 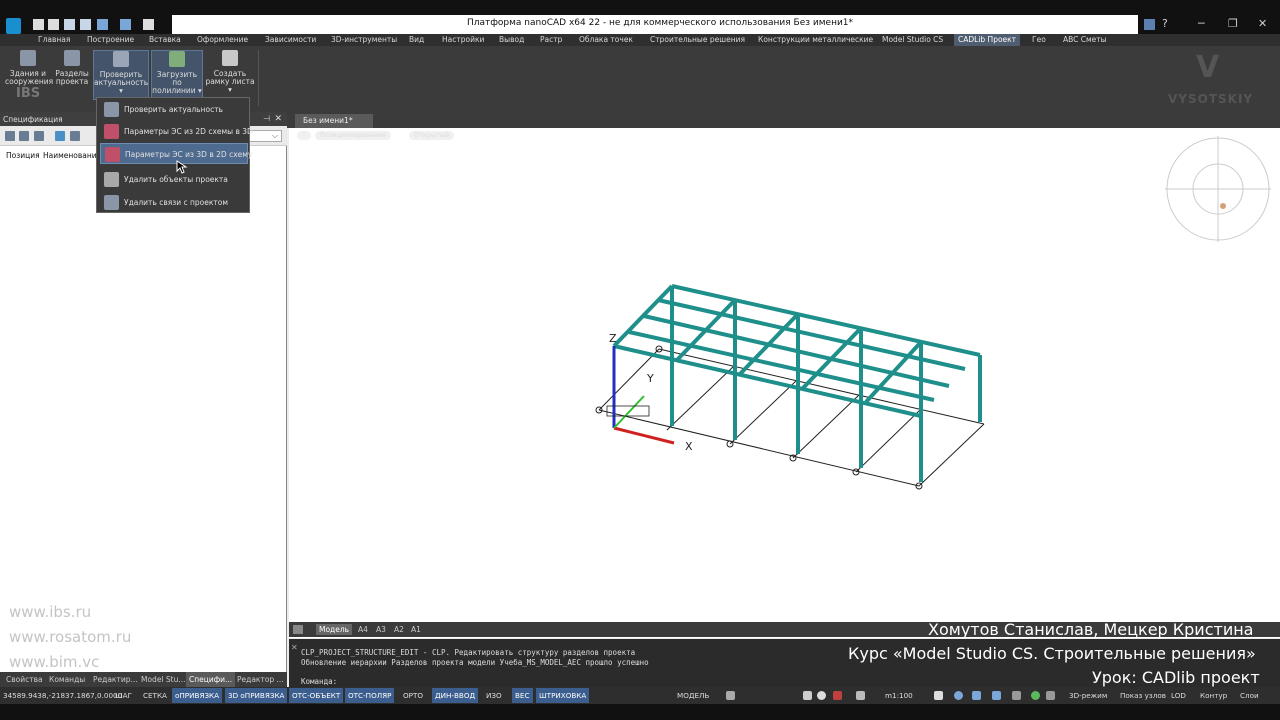 I want to click on toggle-osnap: оПРИВЯЗКА, so click(x=197, y=695).